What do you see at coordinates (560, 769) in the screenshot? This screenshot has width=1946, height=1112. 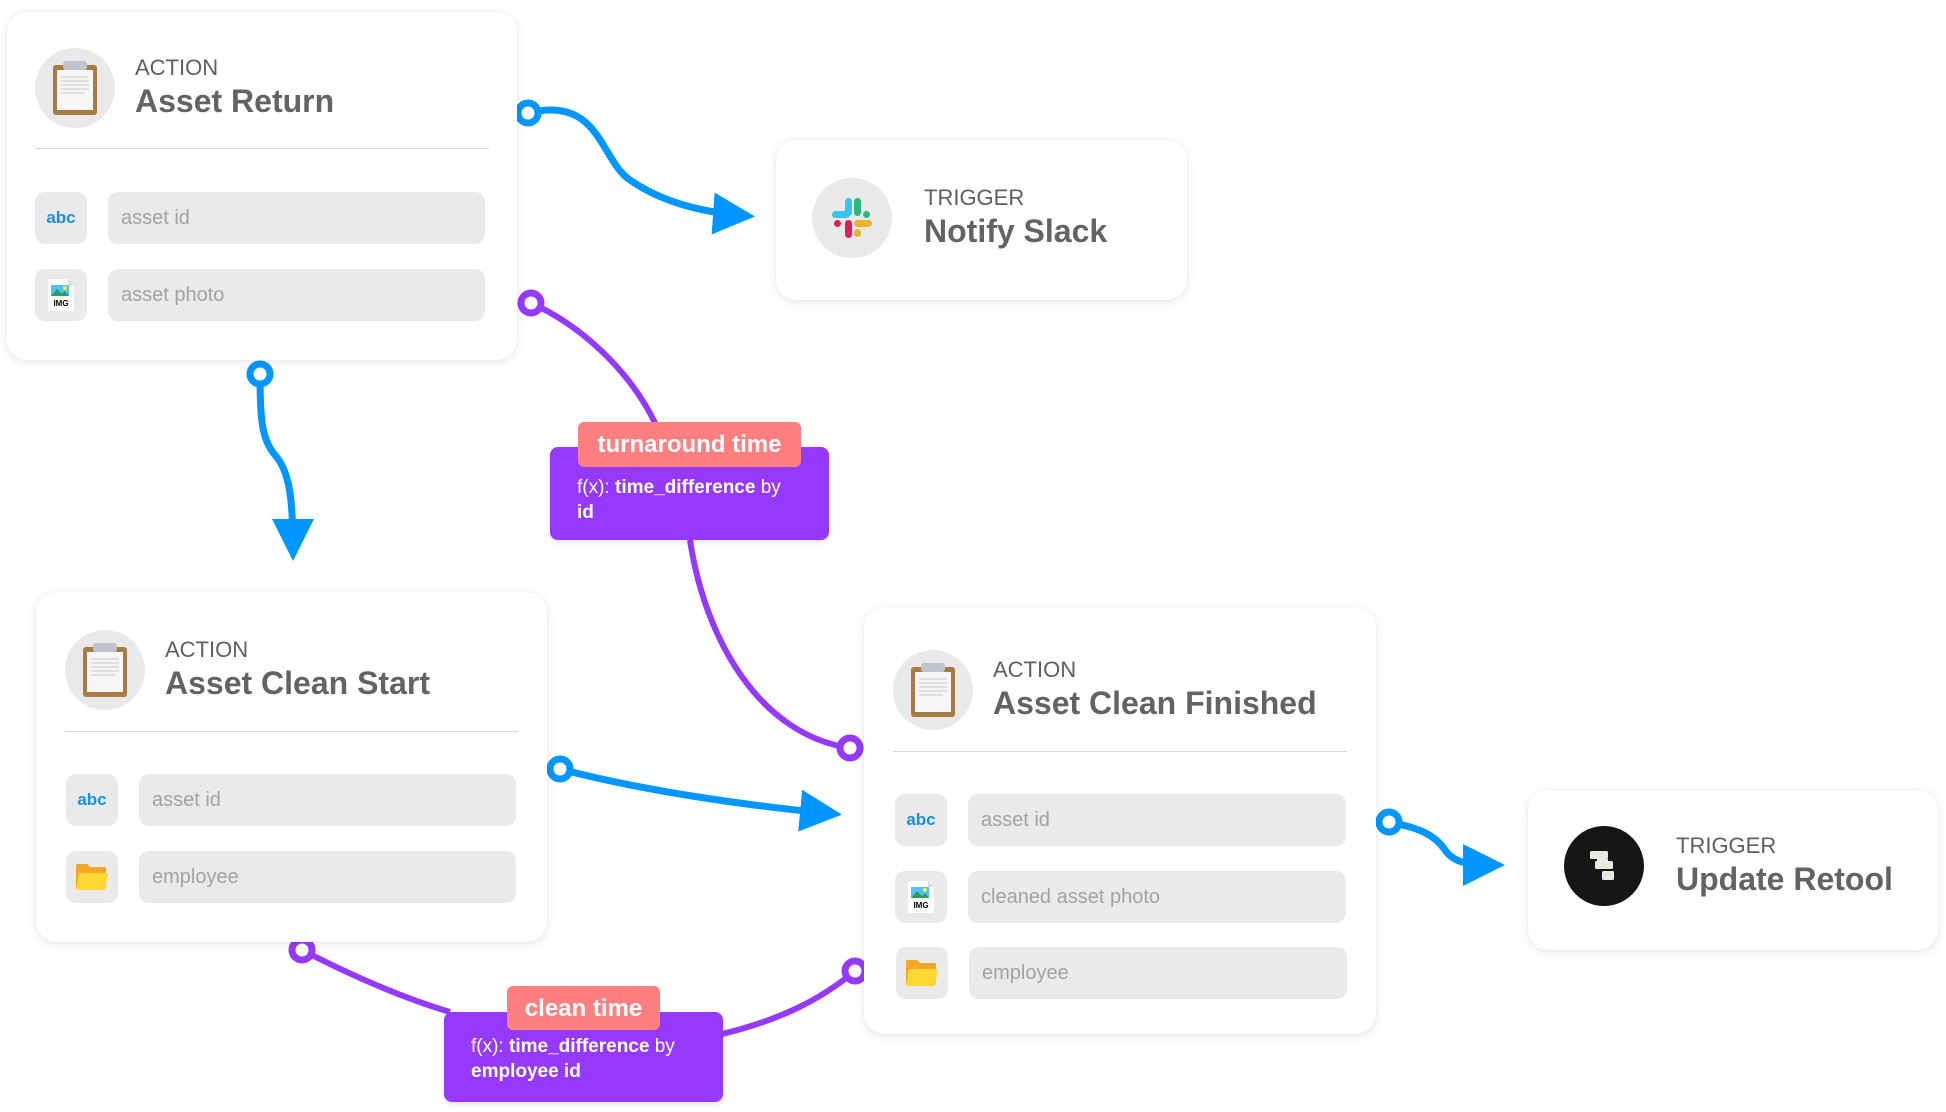 I see `port-cleanstart-out` at bounding box center [560, 769].